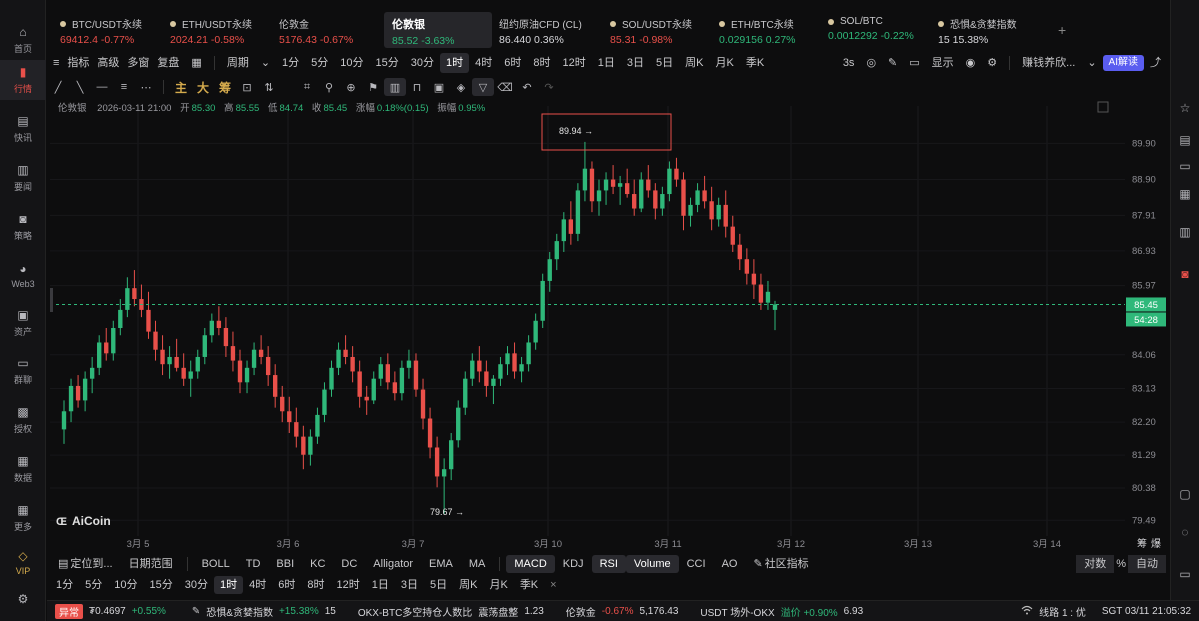 This screenshot has height=621, width=1199. Describe the element at coordinates (23, 371) in the screenshot. I see `nav-item-7: ▭ 群聊` at that location.